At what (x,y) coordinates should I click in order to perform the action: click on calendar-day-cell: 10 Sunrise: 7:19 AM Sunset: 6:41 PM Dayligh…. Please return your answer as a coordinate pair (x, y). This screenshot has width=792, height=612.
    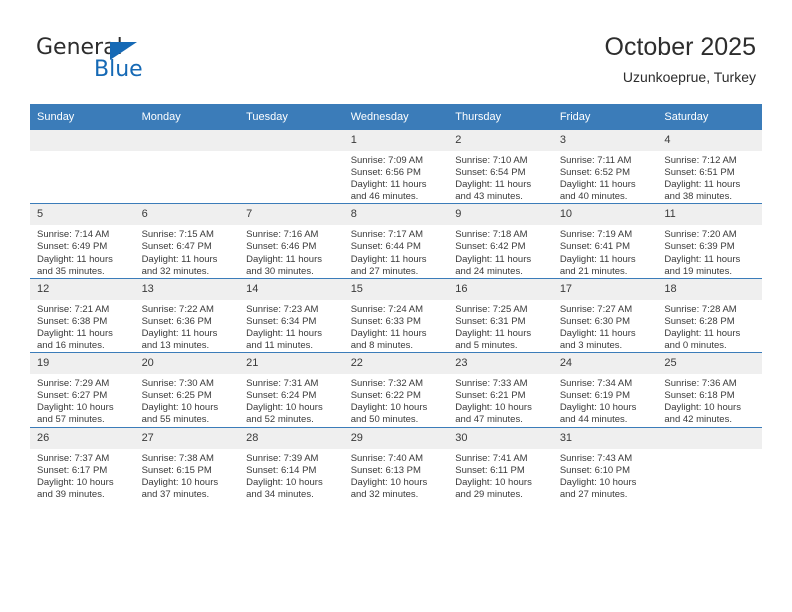
    Looking at the image, I should click on (605, 241).